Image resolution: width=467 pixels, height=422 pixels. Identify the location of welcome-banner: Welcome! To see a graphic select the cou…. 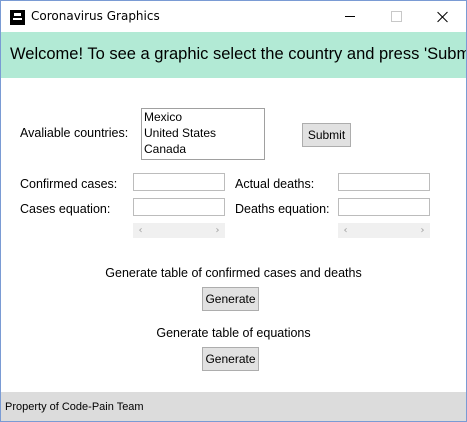
(233, 55).